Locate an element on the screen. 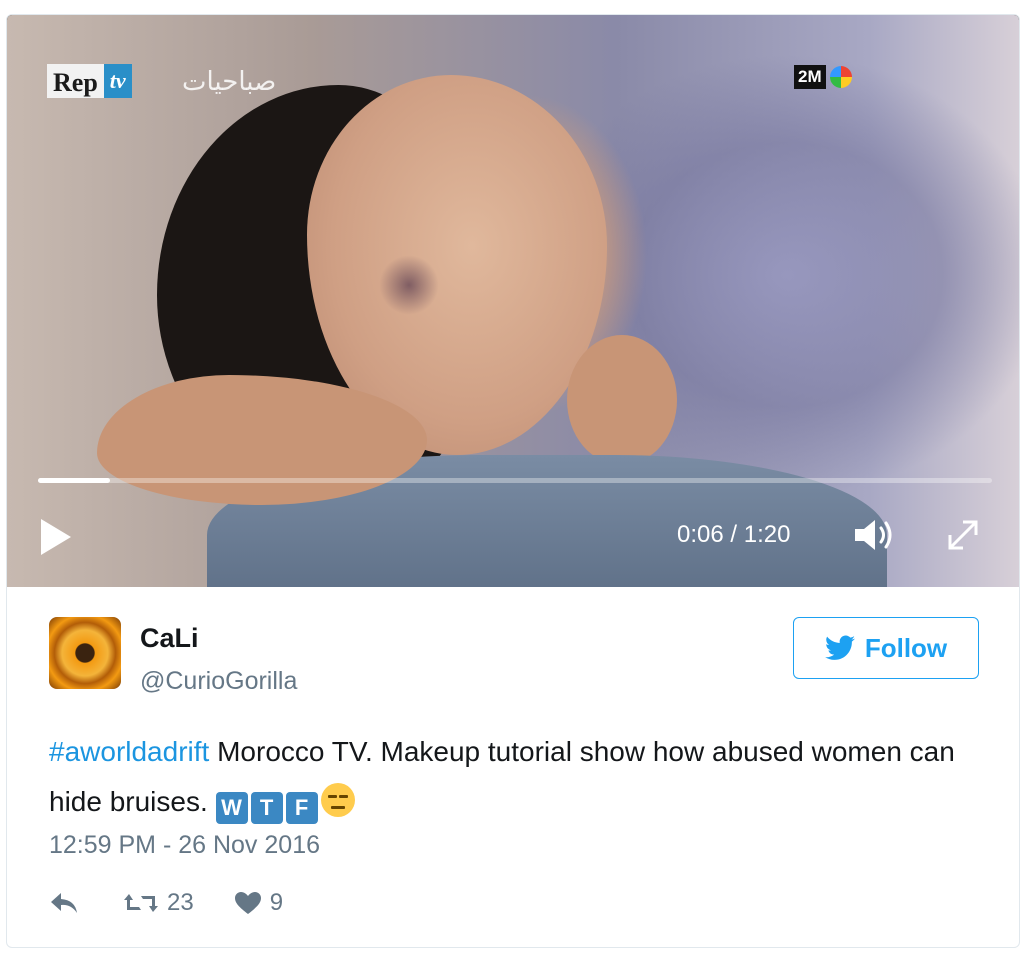 The image size is (1024, 954). unamused-face-icon is located at coordinates (337, 800).